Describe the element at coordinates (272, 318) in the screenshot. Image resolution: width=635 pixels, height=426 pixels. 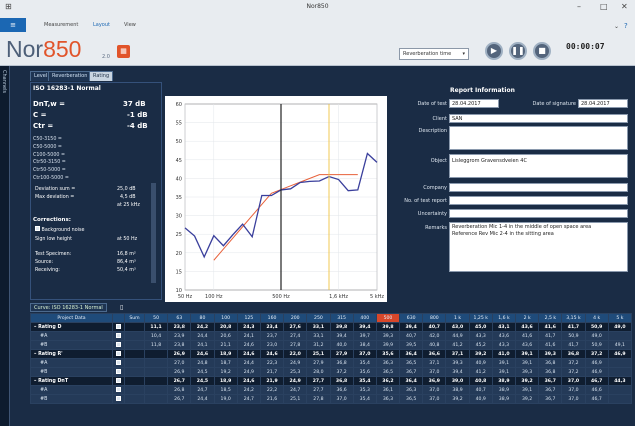
I see `column-header: 160` at that location.